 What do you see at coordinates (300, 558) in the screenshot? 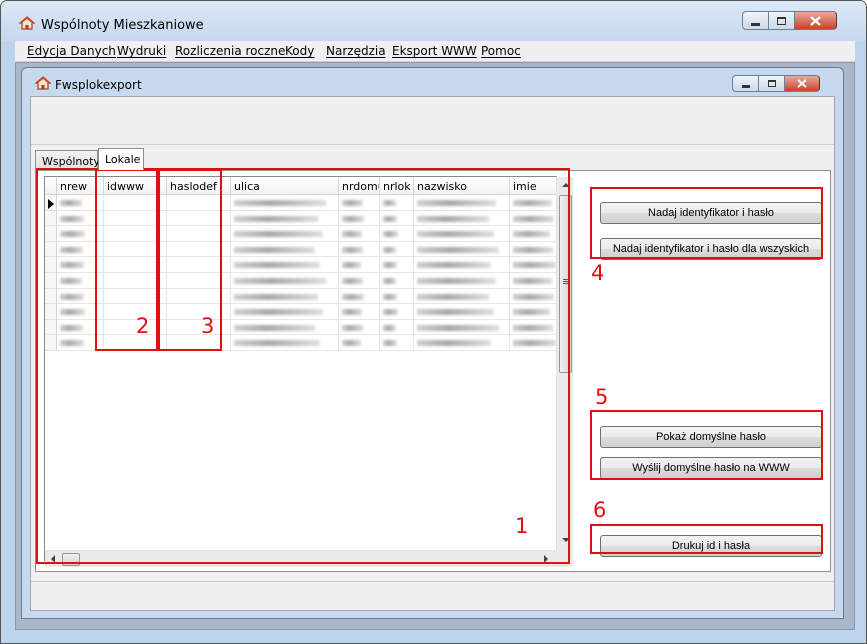
I see `horizontal-scrollbar` at bounding box center [300, 558].